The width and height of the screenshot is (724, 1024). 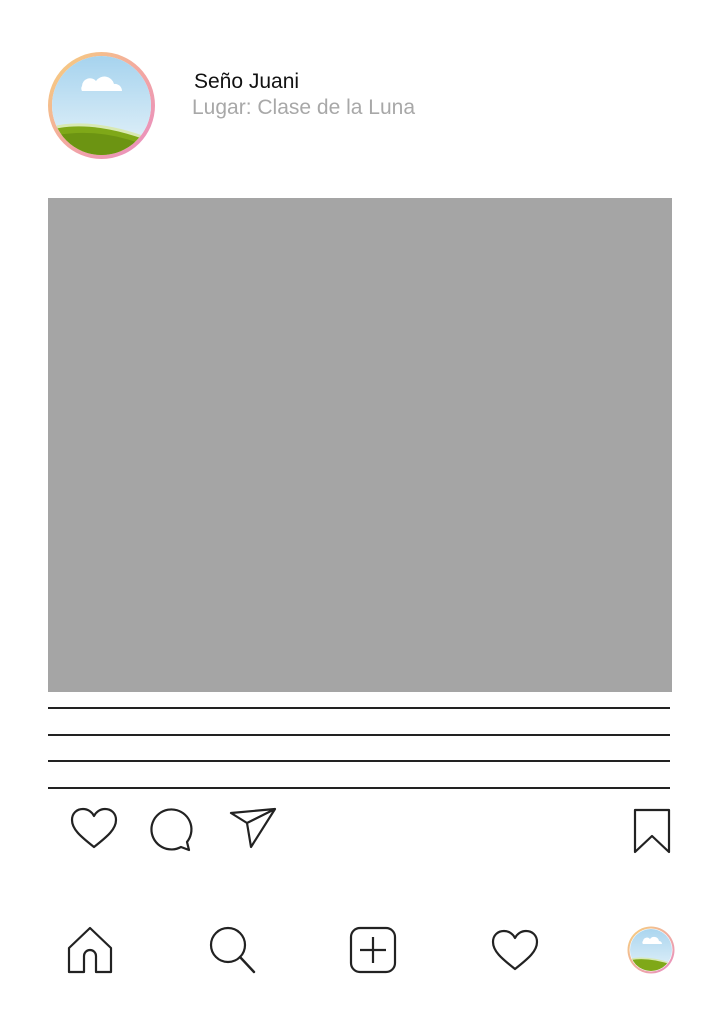 What do you see at coordinates (232, 950) in the screenshot?
I see `search-icon` at bounding box center [232, 950].